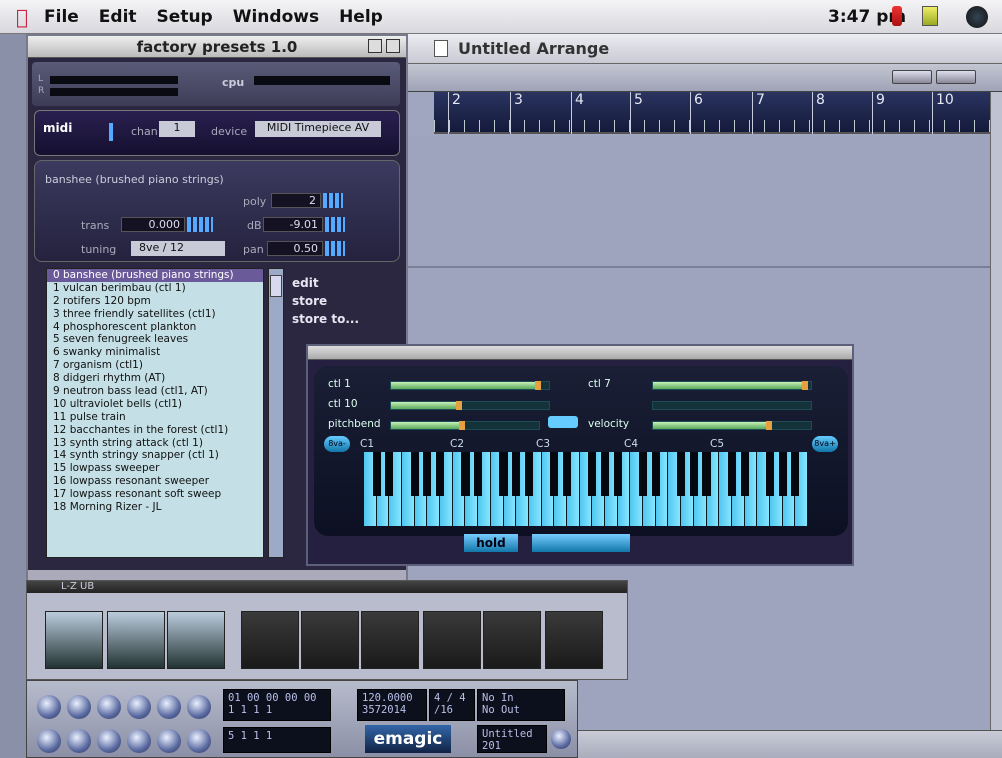 The image size is (1002, 758). I want to click on menu-windows: Windows, so click(276, 17).